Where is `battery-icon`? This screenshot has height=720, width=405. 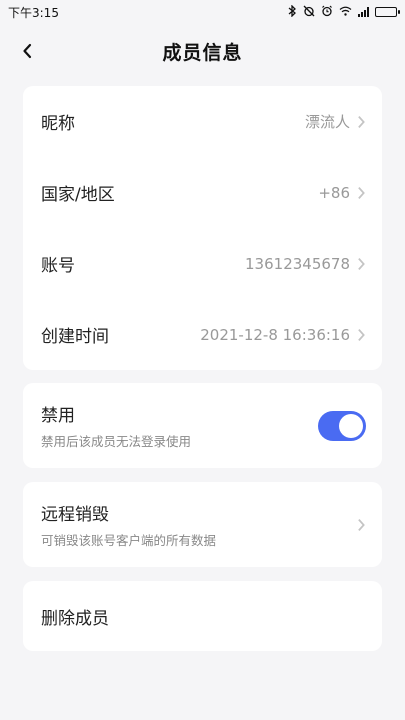 battery-icon is located at coordinates (387, 12).